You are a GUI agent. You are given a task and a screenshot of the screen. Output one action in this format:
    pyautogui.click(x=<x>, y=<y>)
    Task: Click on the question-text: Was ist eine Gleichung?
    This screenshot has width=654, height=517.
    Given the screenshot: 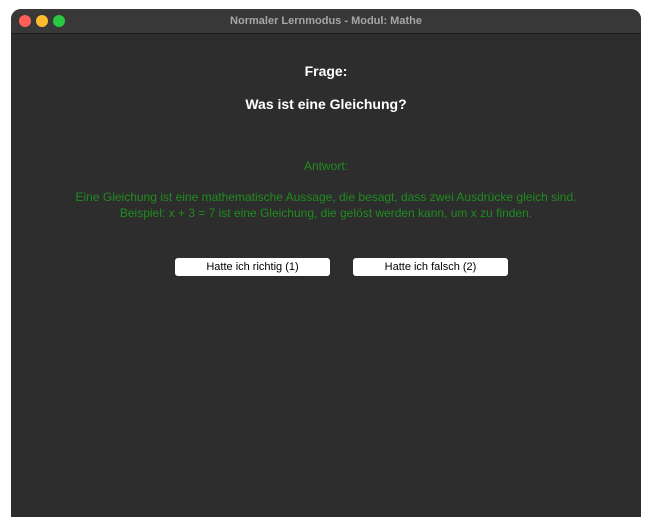 What is the action you would take?
    pyautogui.click(x=326, y=104)
    